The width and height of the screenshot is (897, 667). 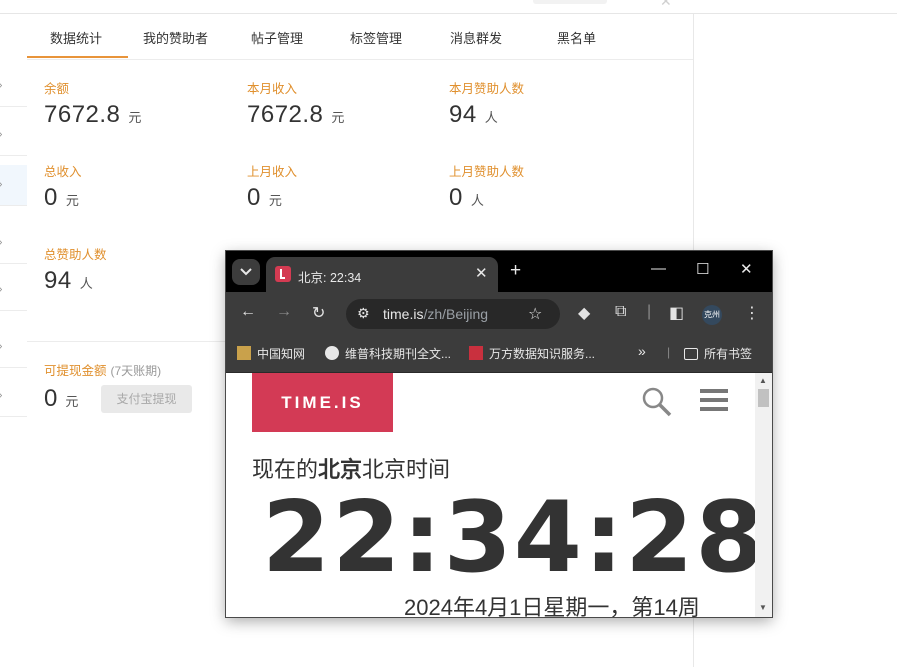 What do you see at coordinates (499, 271) in the screenshot?
I see `browser-titlebar: 北京: 22:34 ✕ + — ☐ ✕` at bounding box center [499, 271].